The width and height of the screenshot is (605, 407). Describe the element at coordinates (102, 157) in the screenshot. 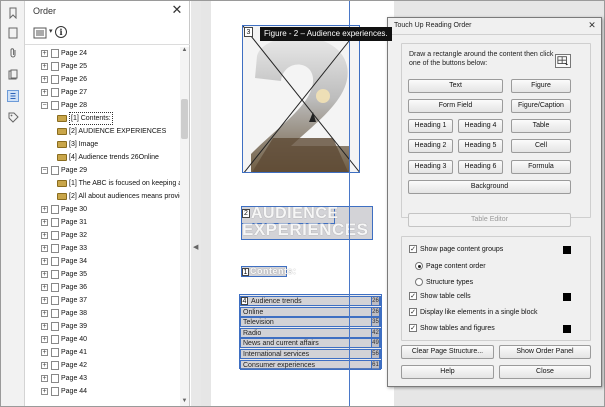

I see `tree-tag-item: [4] Audience trends 26Online` at that location.